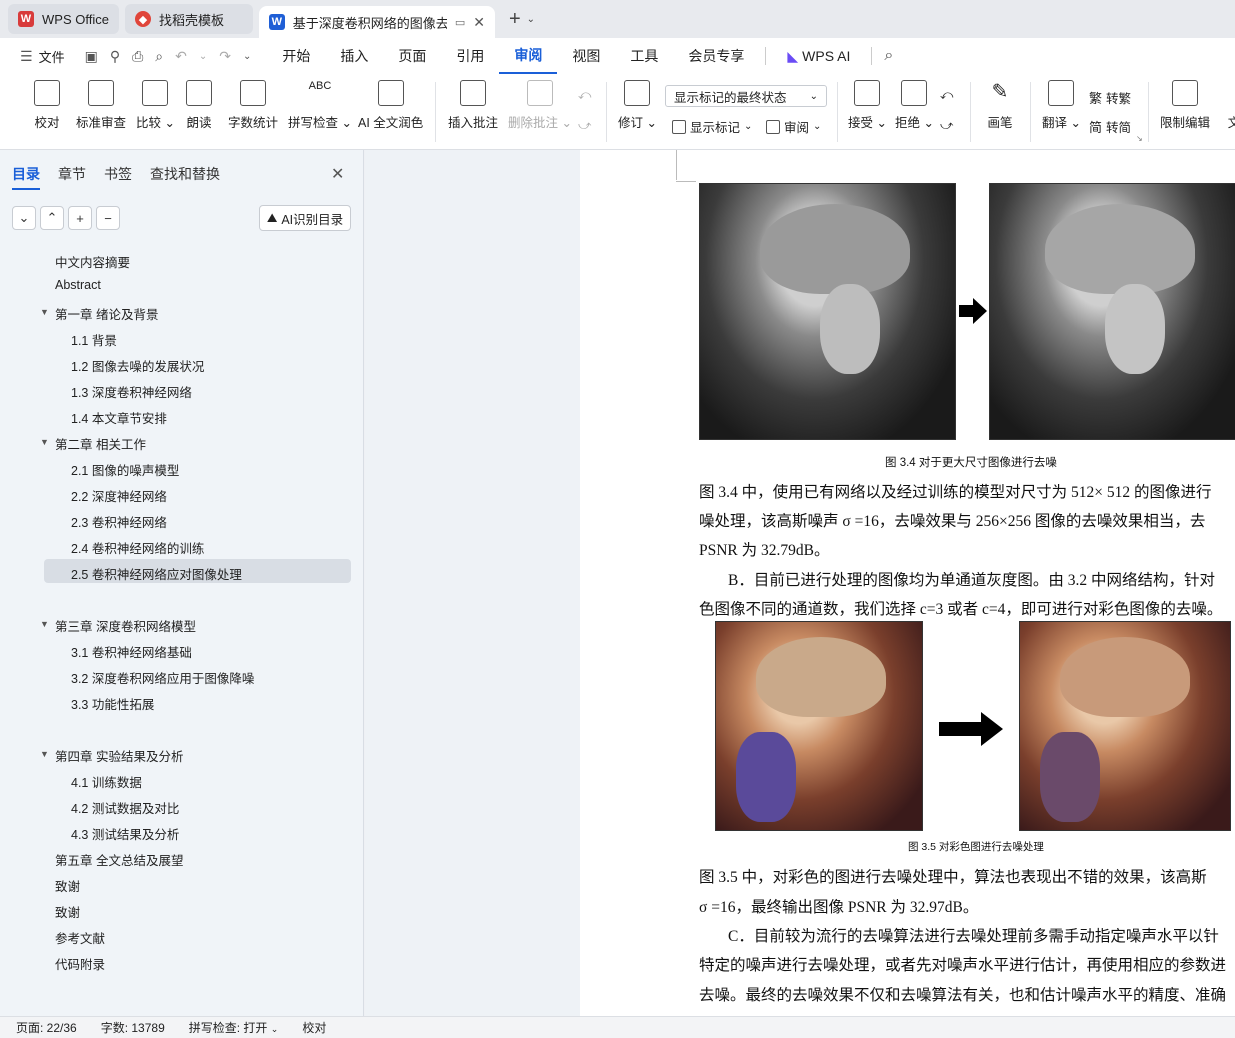 Image resolution: width=1235 pixels, height=1038 pixels. I want to click on close-panel-icon: ✕, so click(337, 174).